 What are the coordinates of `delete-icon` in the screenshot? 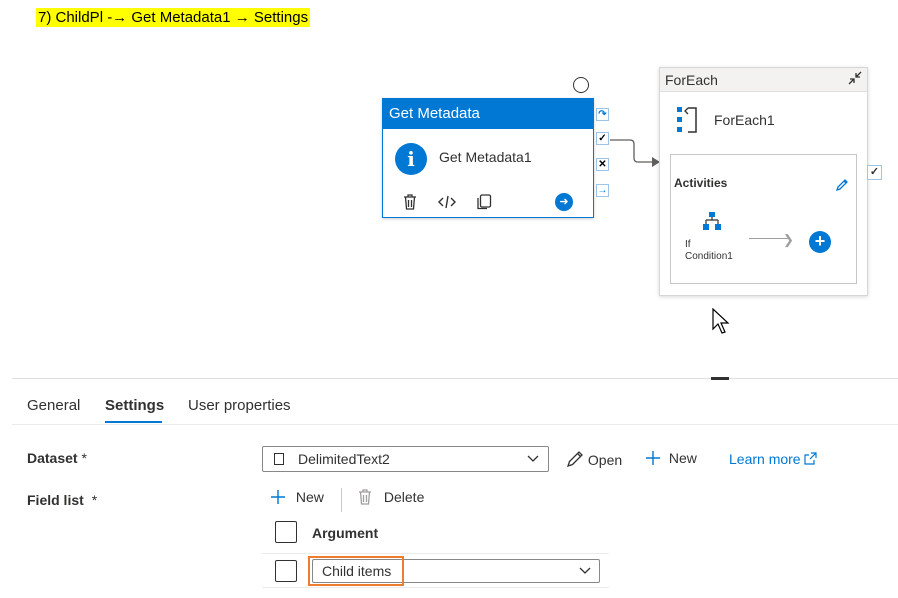 It's located at (410, 202).